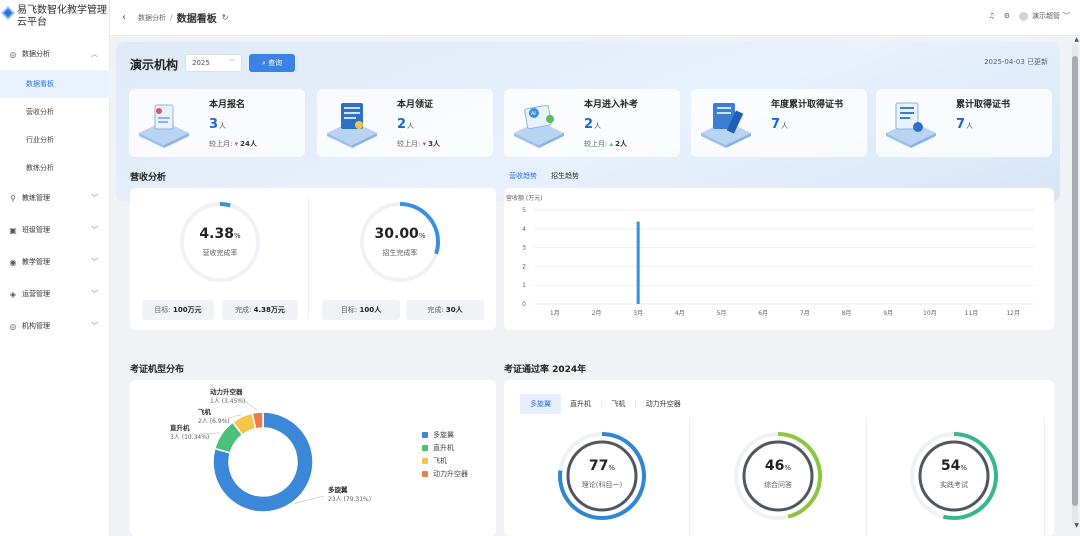  I want to click on slice-value-label: 1人 (3.45%), so click(227, 401).